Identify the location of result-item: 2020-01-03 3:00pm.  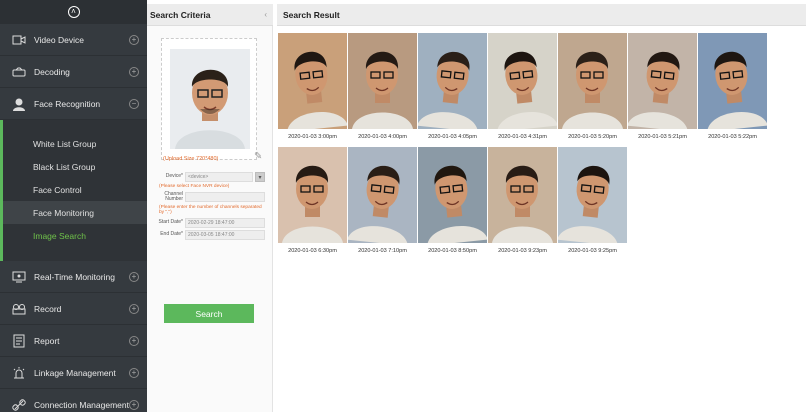
(312, 86).